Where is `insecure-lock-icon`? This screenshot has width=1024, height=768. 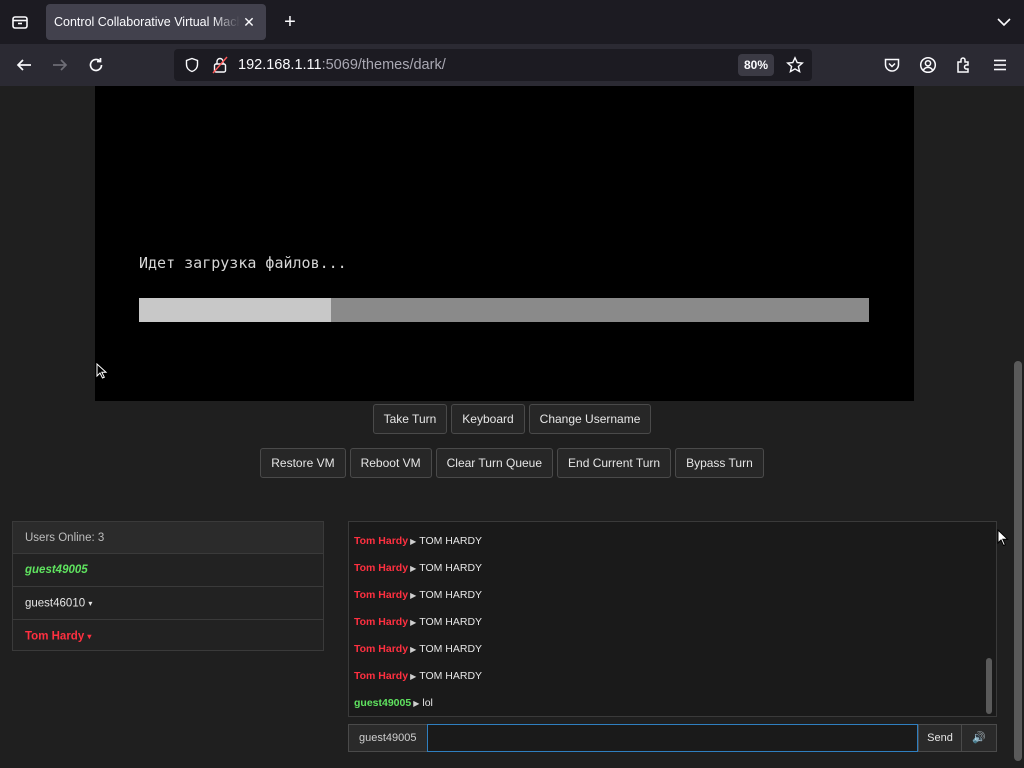
insecure-lock-icon is located at coordinates (220, 67).